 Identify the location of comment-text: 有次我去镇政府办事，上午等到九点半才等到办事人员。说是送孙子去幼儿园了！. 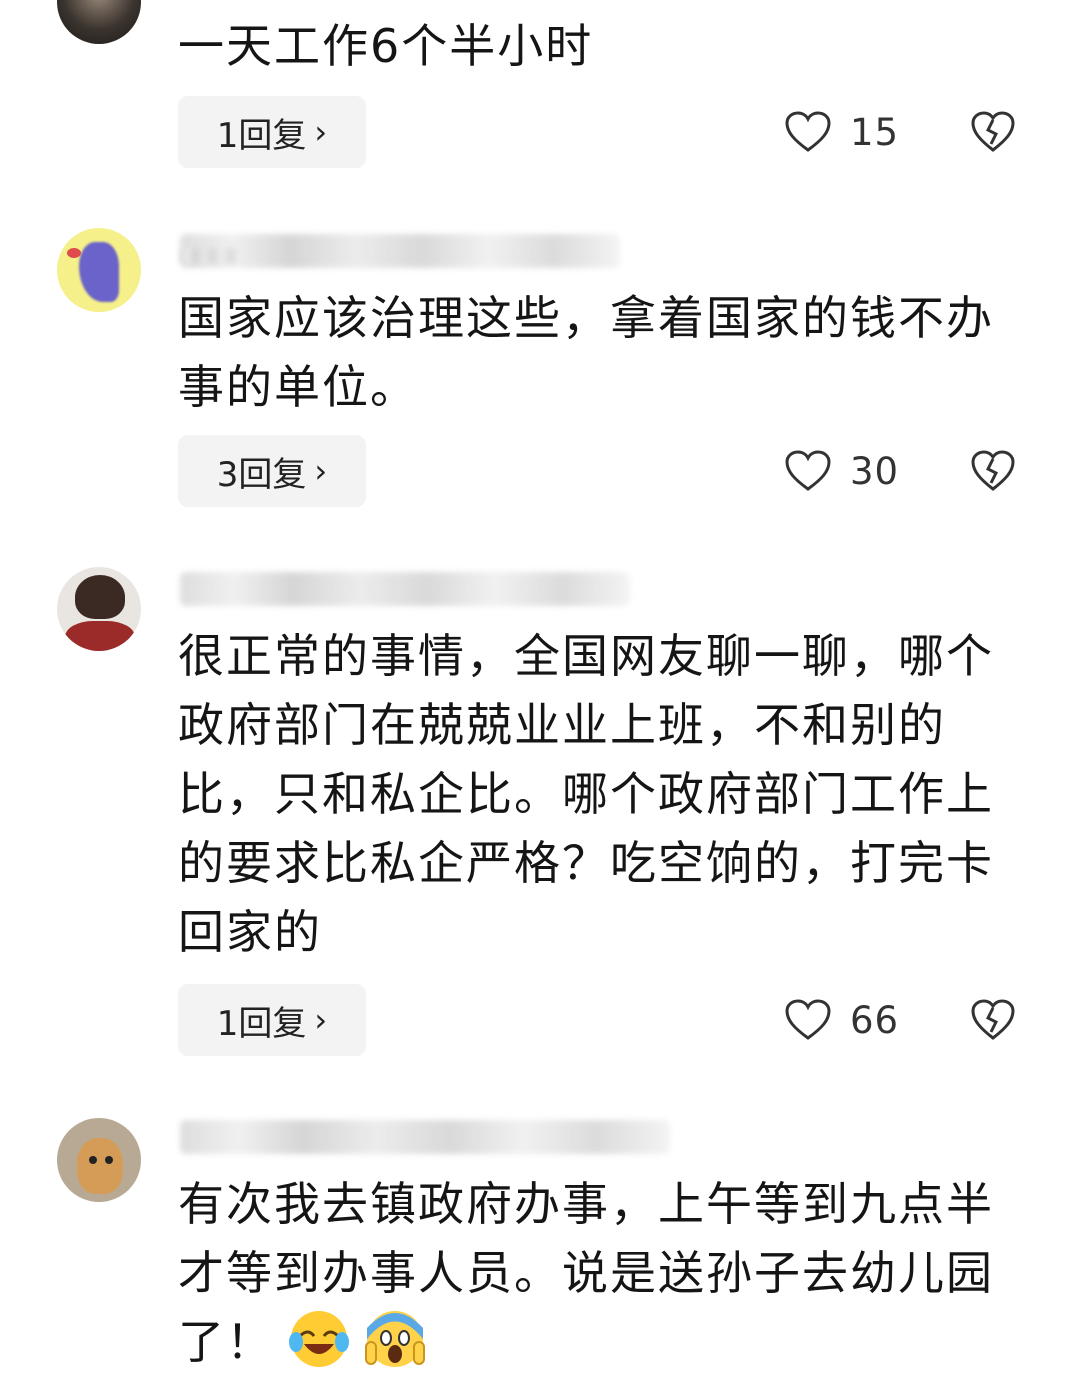
(608, 1273).